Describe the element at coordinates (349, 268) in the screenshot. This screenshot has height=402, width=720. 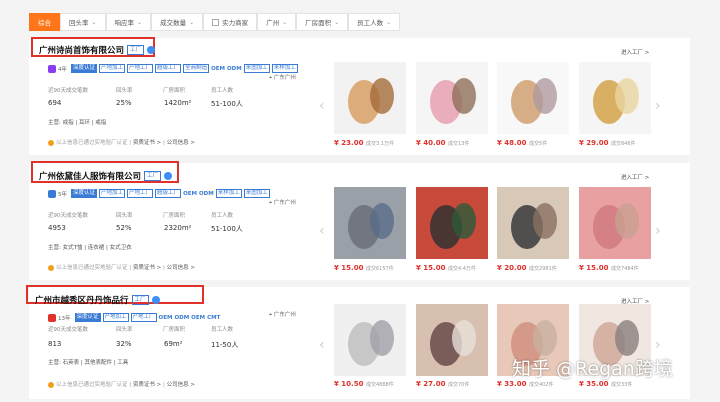
I see `product-price: ¥ 15.00` at that location.